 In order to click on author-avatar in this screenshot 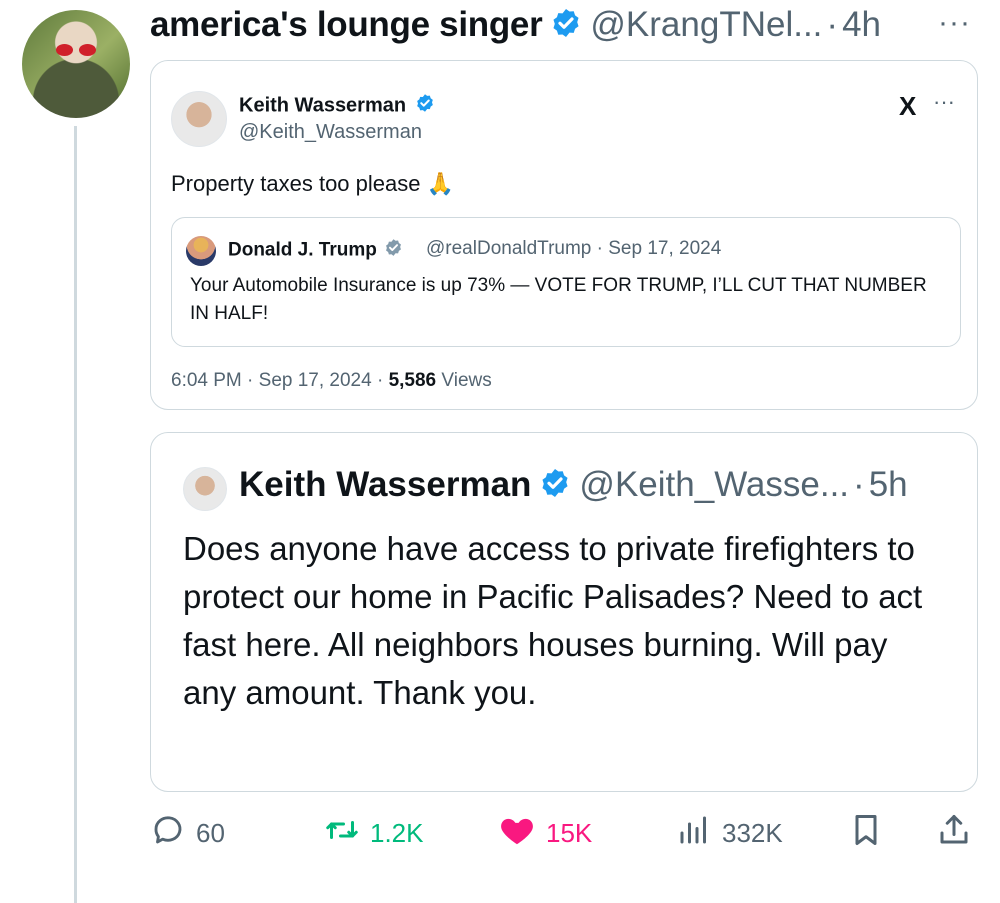, I will do `click(76, 64)`.